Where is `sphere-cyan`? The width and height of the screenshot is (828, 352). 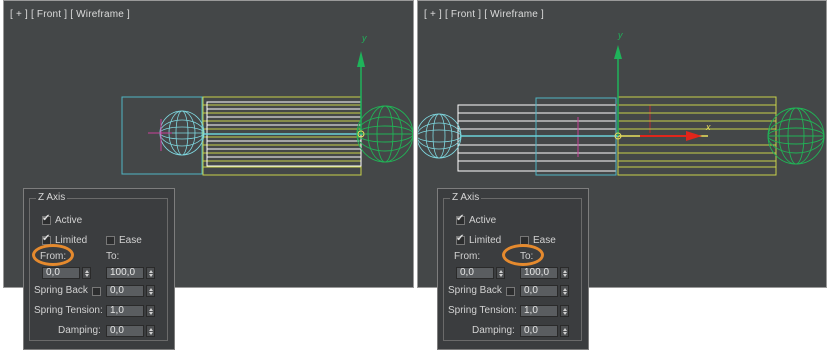 sphere-cyan is located at coordinates (440, 136).